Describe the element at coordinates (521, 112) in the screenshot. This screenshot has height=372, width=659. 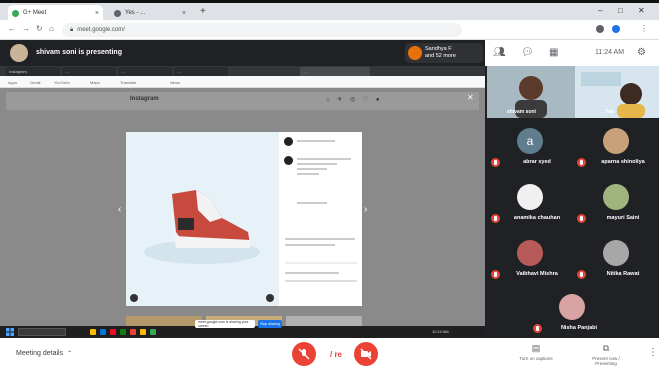
I see `video-name: shivam soni` at that location.